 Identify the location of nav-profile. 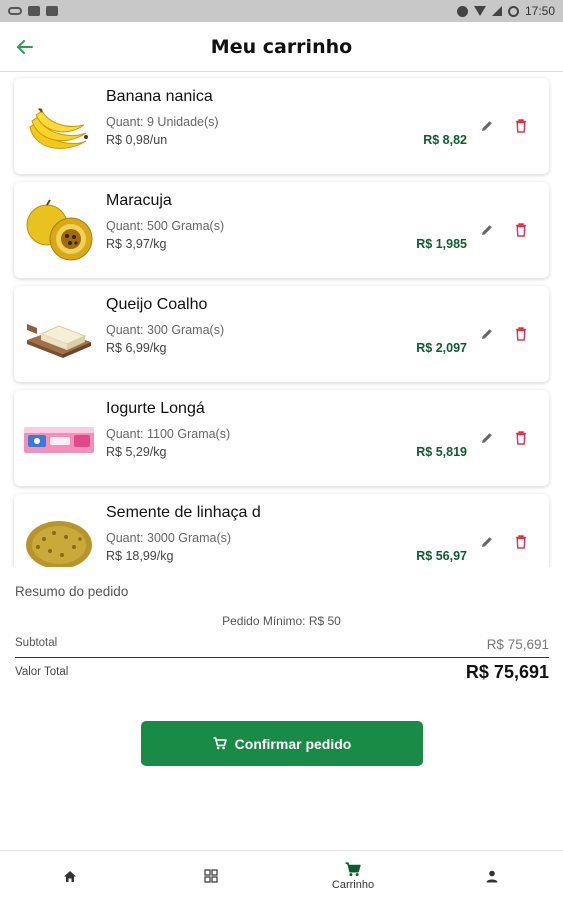
(492, 875).